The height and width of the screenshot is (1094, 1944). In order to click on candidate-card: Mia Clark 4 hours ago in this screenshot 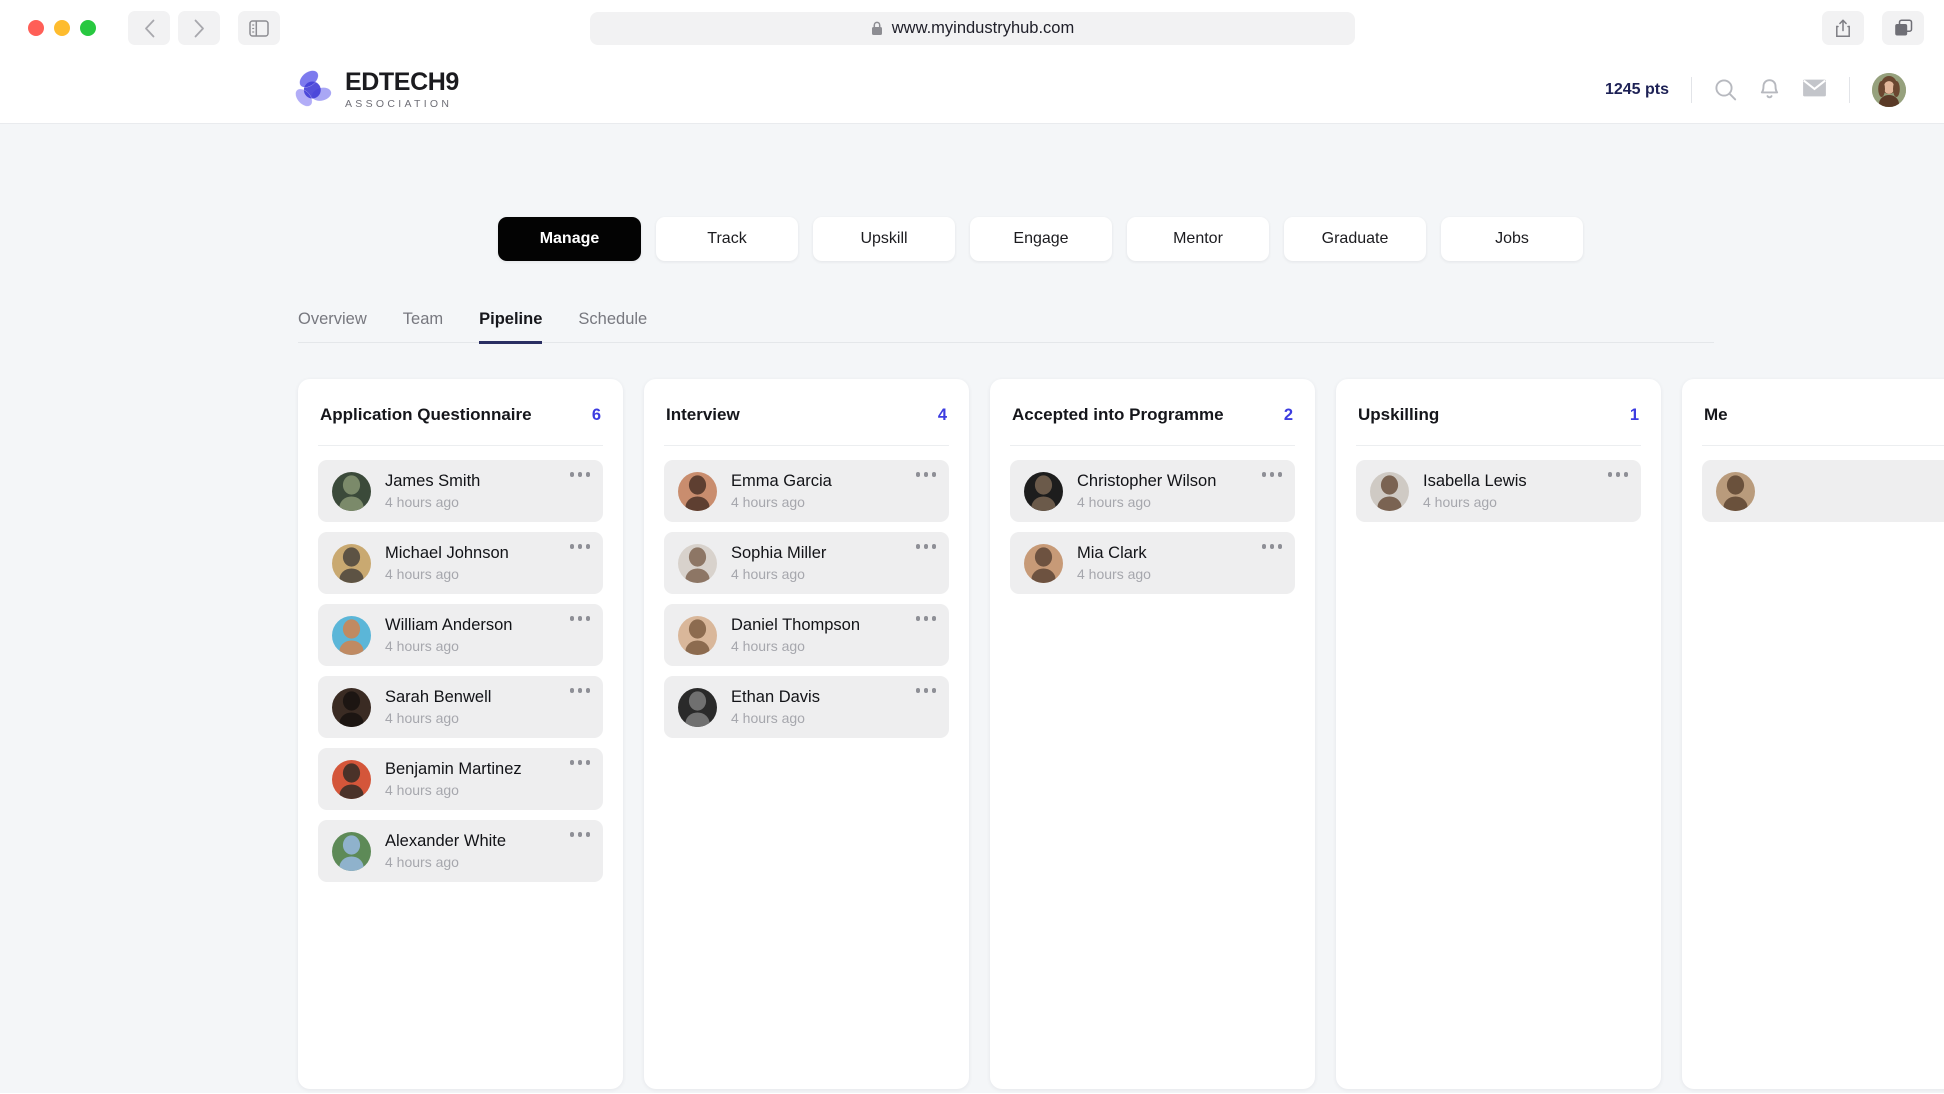, I will do `click(1152, 563)`.